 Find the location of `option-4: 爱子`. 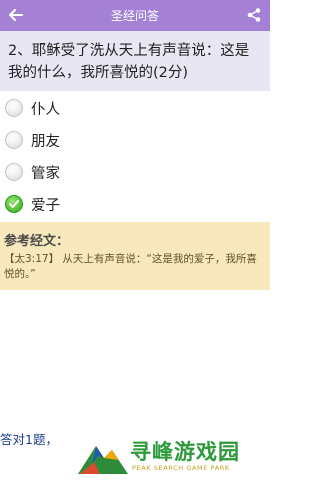

option-4: 爱子 is located at coordinates (135, 204).